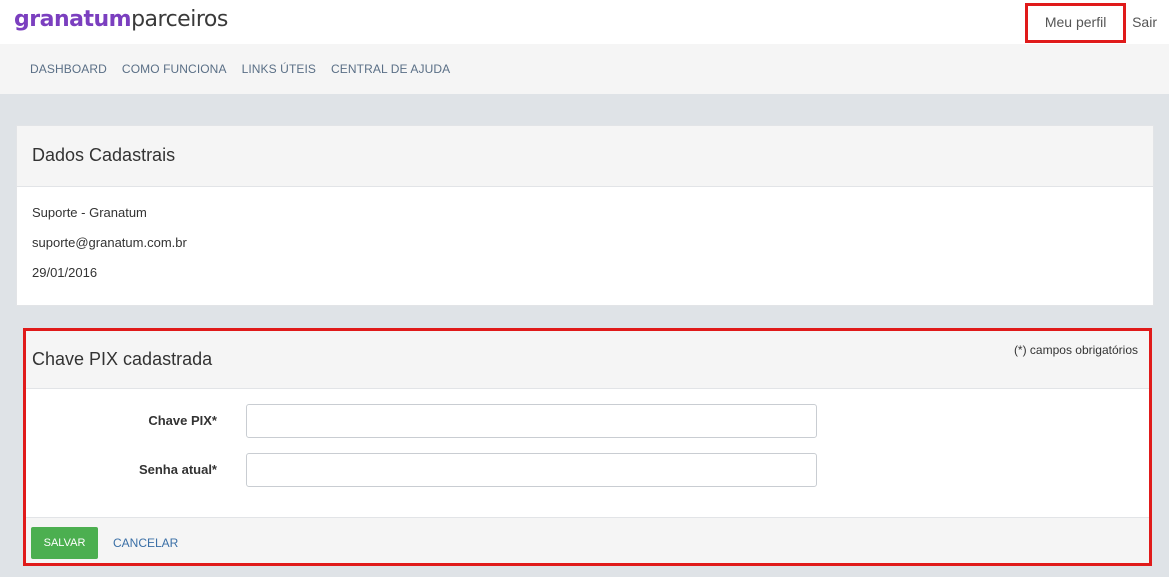 The image size is (1169, 577). Describe the element at coordinates (1144, 22) in the screenshot. I see `logout-link: Sair` at that location.